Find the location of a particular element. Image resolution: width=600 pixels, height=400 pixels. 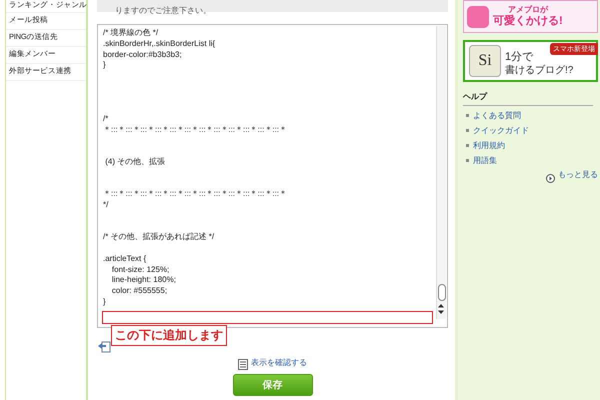

notice-text: りますのでご注意下さい。 is located at coordinates (163, 11).